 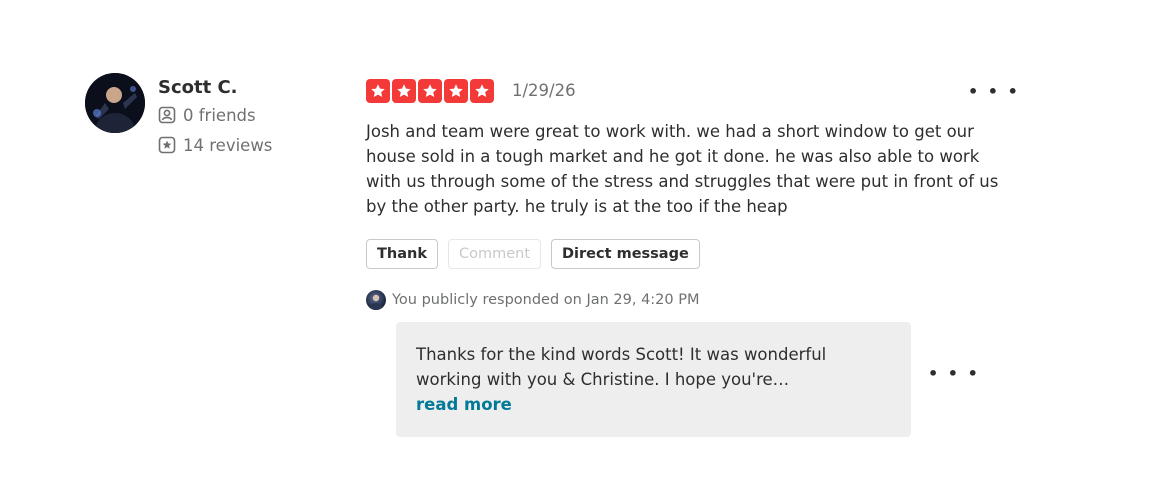 I want to click on owner-avatar, so click(x=376, y=300).